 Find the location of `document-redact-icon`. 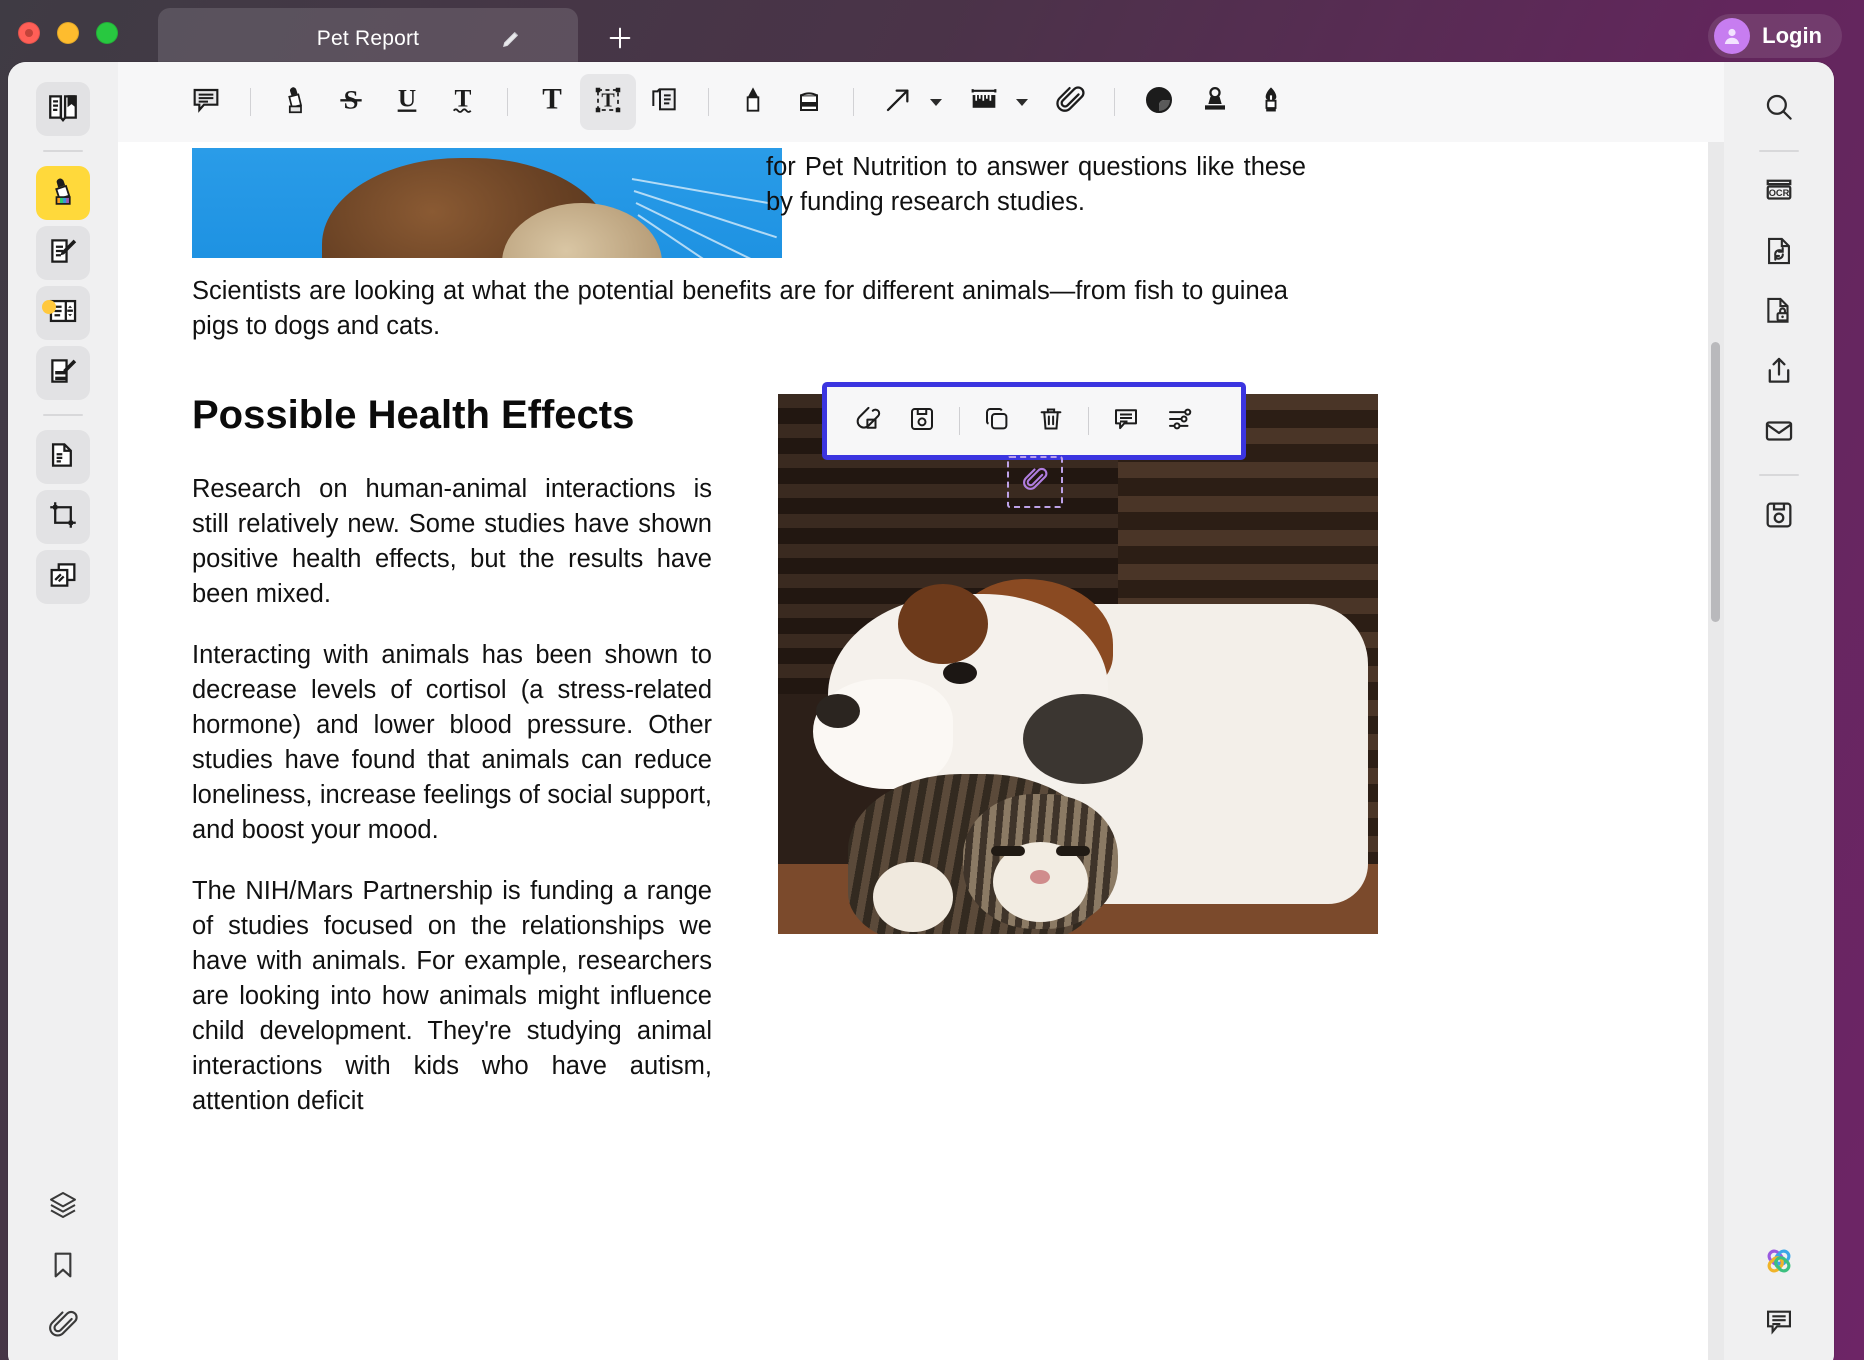

document-redact-icon is located at coordinates (63, 373).